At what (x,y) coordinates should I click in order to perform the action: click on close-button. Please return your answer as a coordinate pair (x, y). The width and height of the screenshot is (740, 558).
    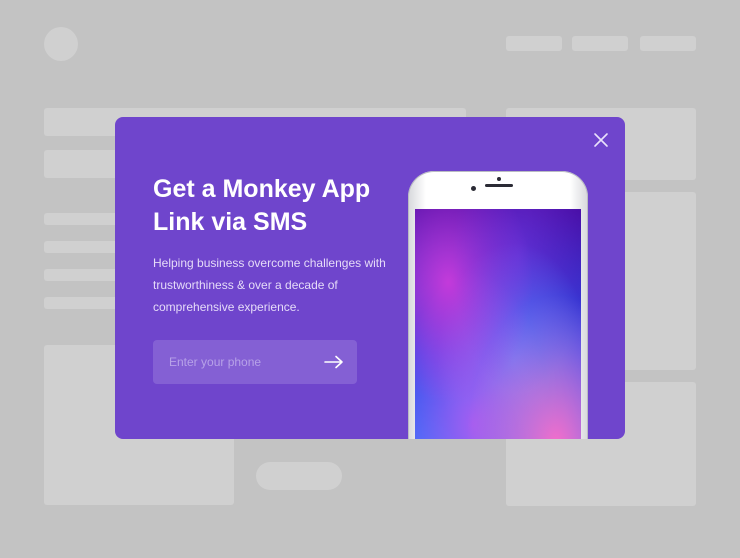
    Looking at the image, I should click on (601, 140).